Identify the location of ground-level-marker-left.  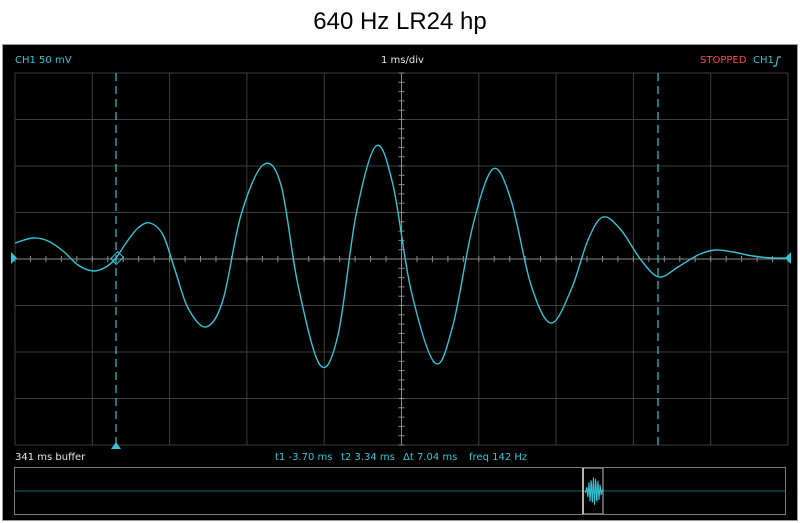
(14, 258).